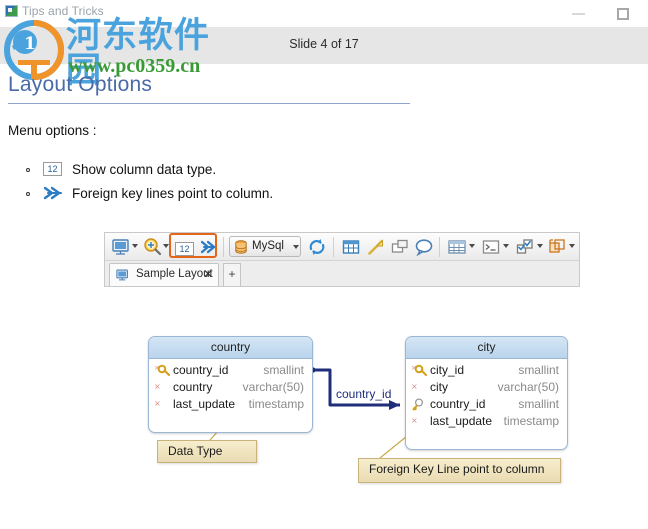  Describe the element at coordinates (317, 247) in the screenshot. I see `refresh-icon` at that location.